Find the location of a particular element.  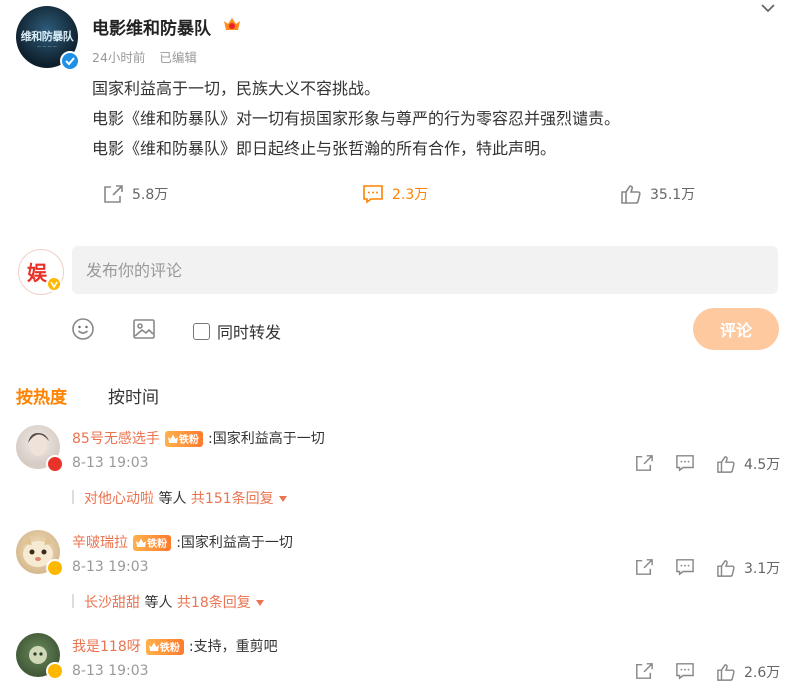

comment-count: 2.3万 is located at coordinates (410, 195).